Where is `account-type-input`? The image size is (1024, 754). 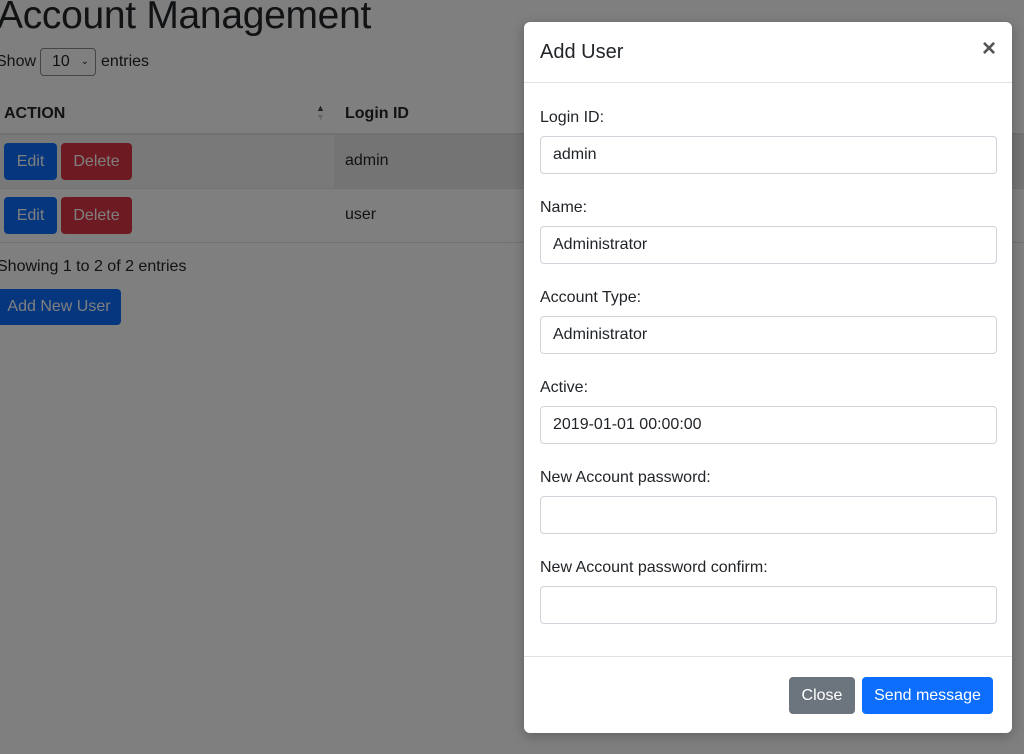
account-type-input is located at coordinates (768, 335).